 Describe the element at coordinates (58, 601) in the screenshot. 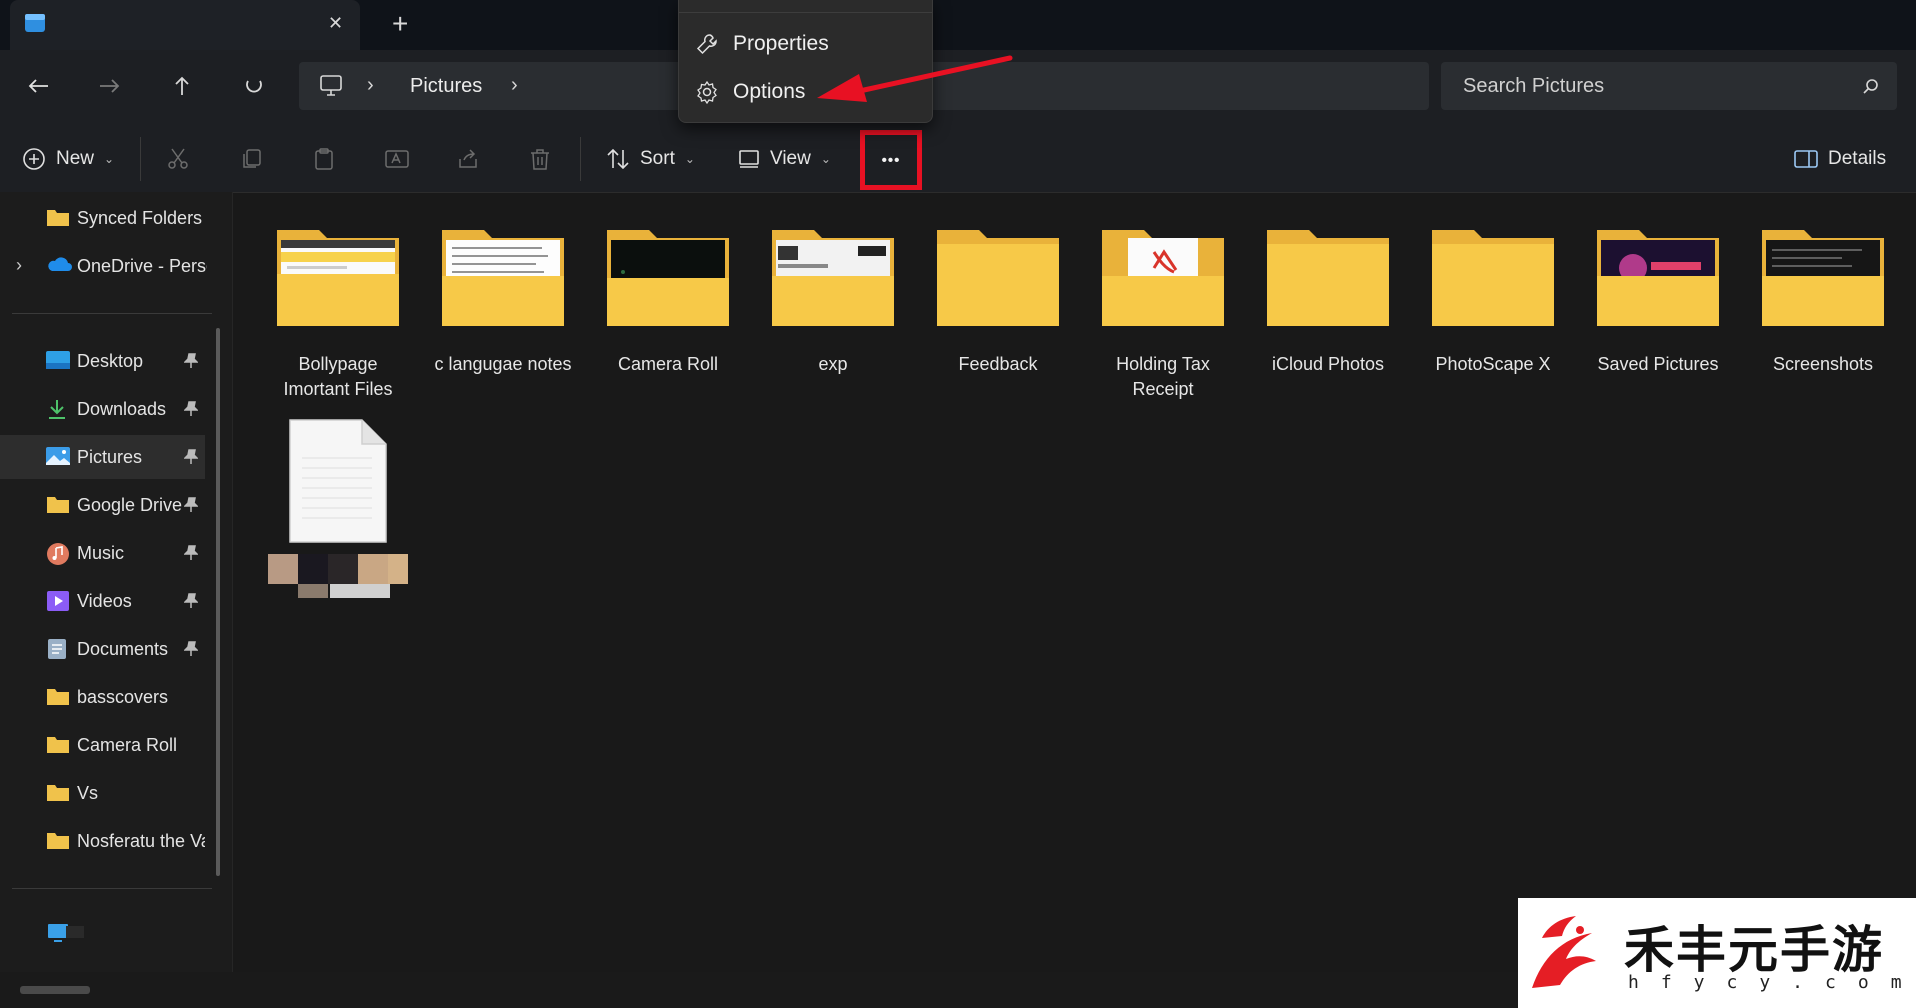

I see `video-icon` at that location.